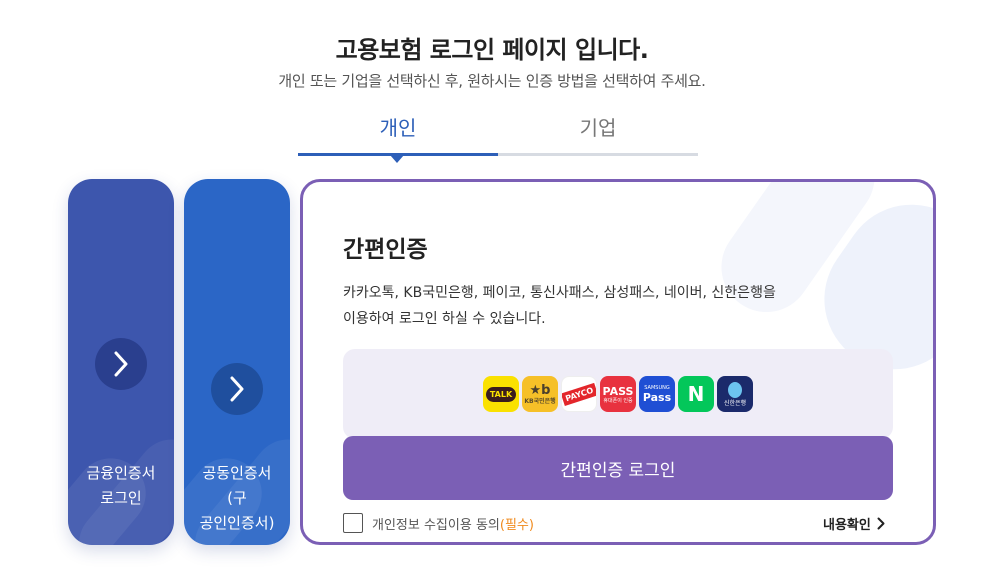 The height and width of the screenshot is (588, 984). What do you see at coordinates (618, 391) in the screenshot?
I see `pass-icon-text: PASS` at bounding box center [618, 391].